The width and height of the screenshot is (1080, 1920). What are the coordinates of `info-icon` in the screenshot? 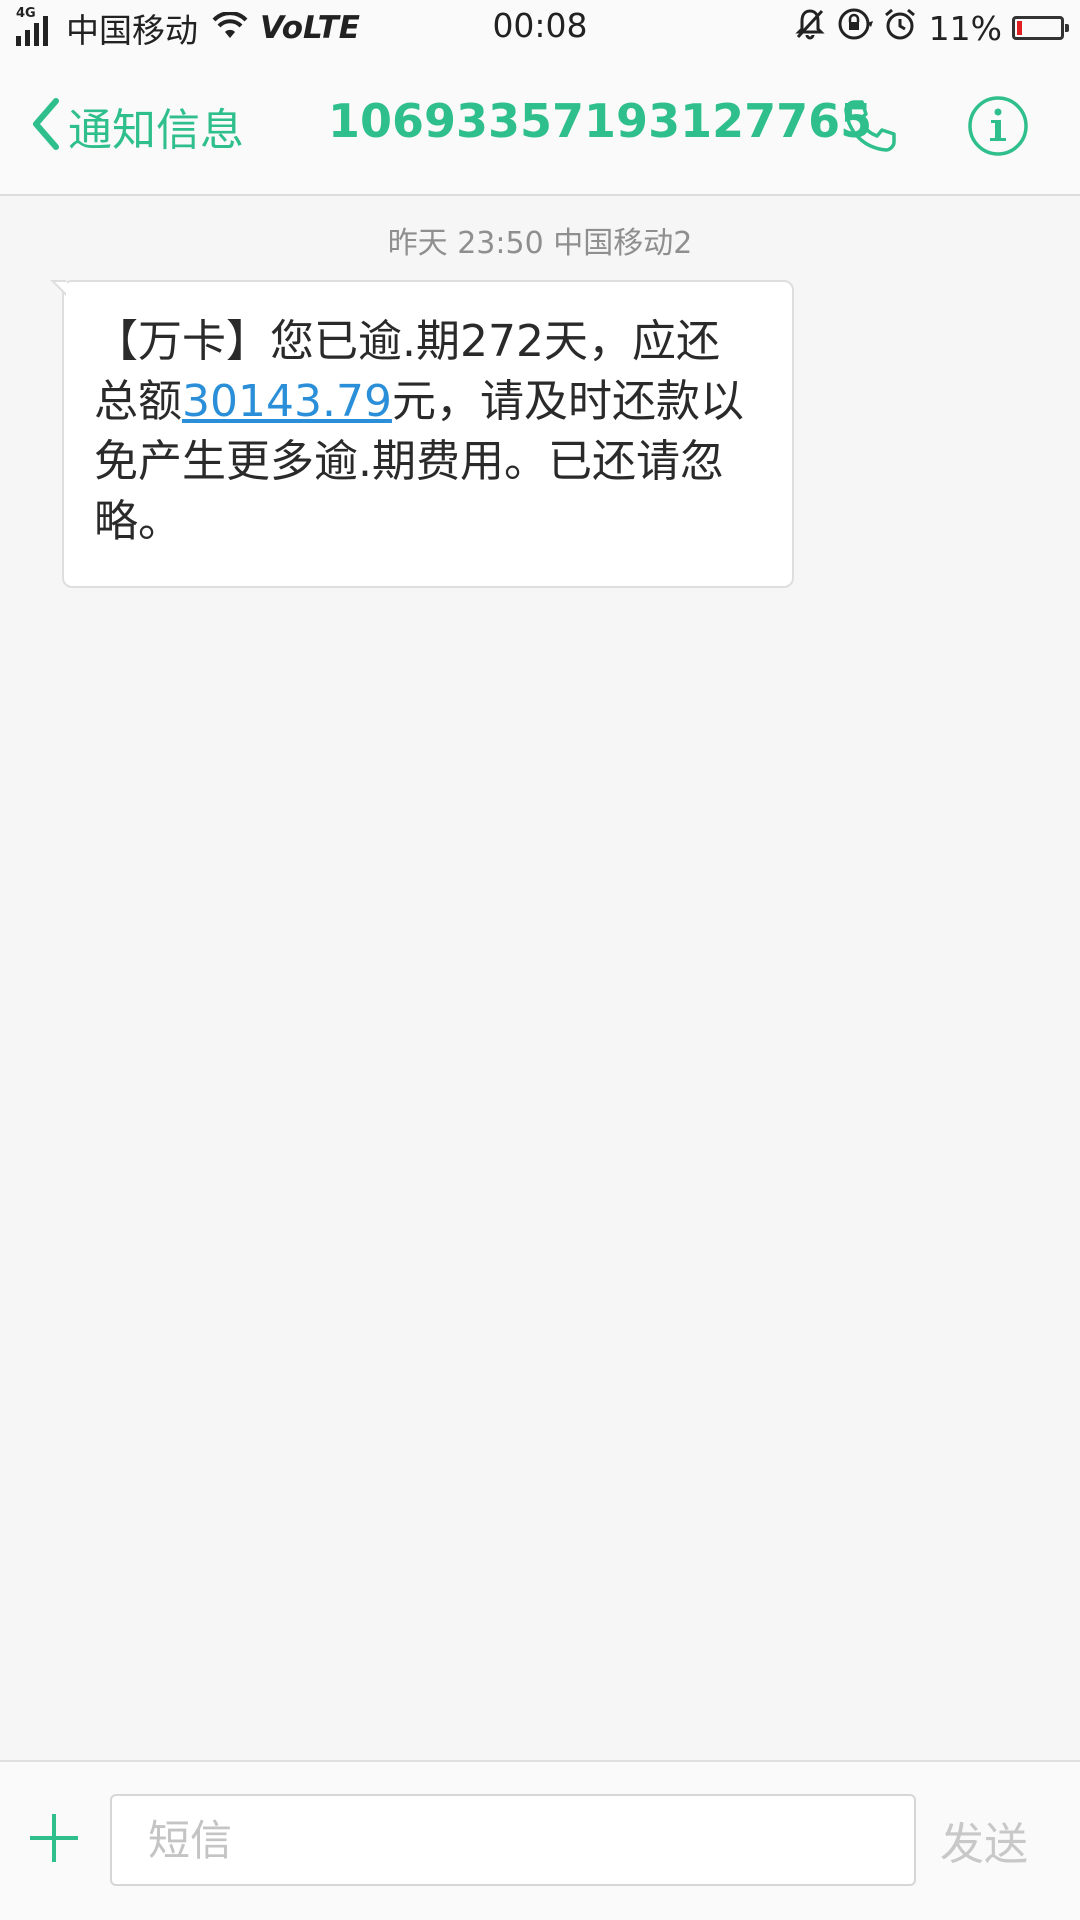 It's located at (998, 129).